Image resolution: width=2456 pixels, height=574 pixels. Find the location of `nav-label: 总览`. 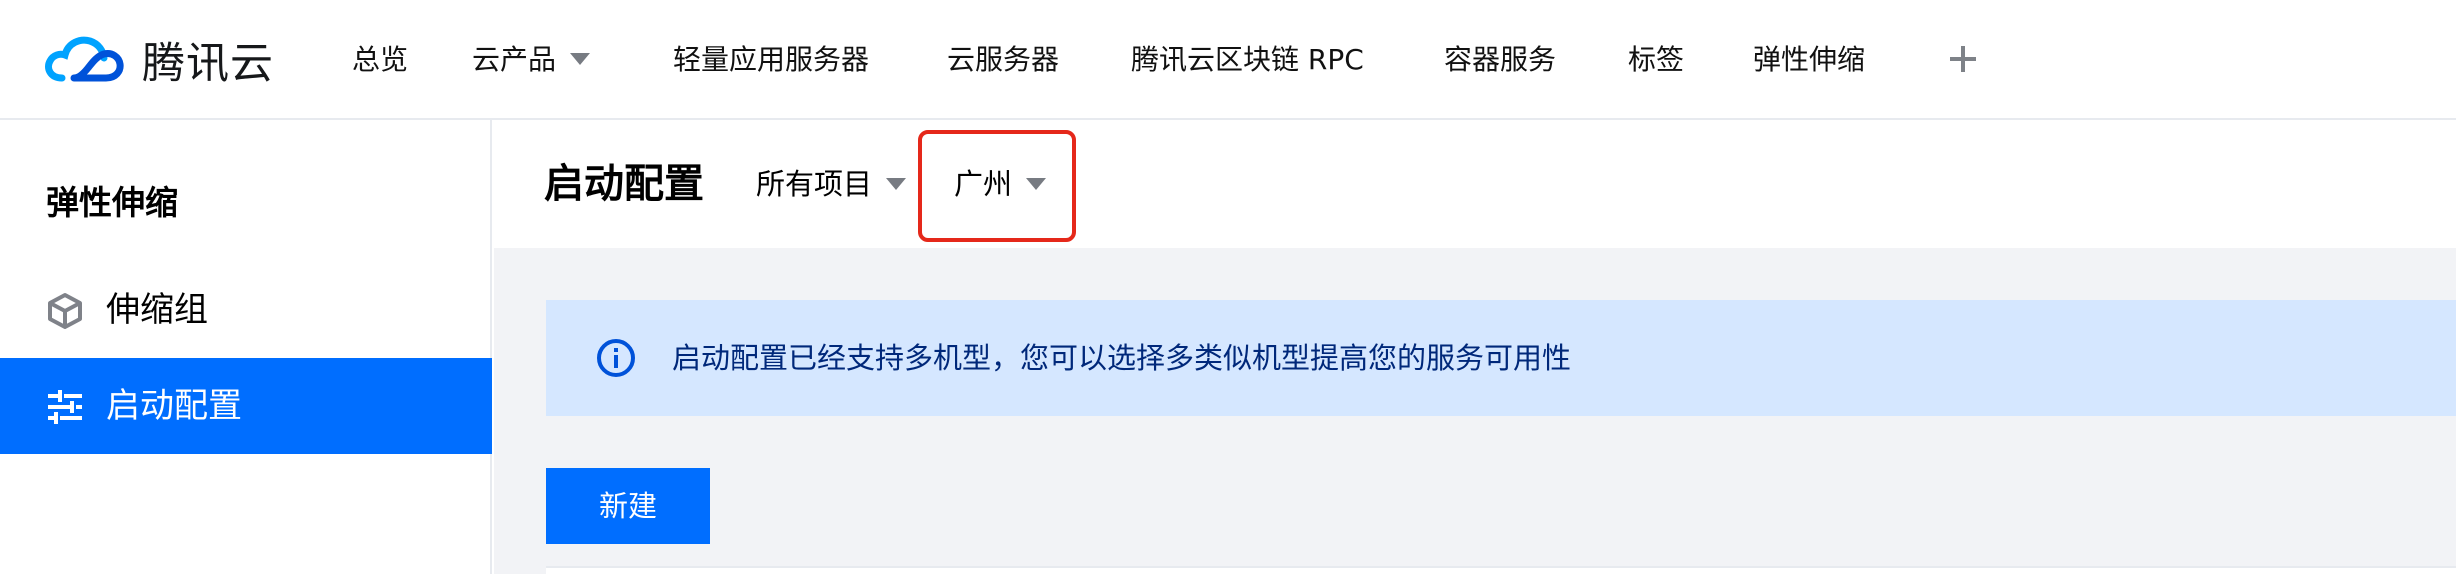

nav-label: 总览 is located at coordinates (380, 59).